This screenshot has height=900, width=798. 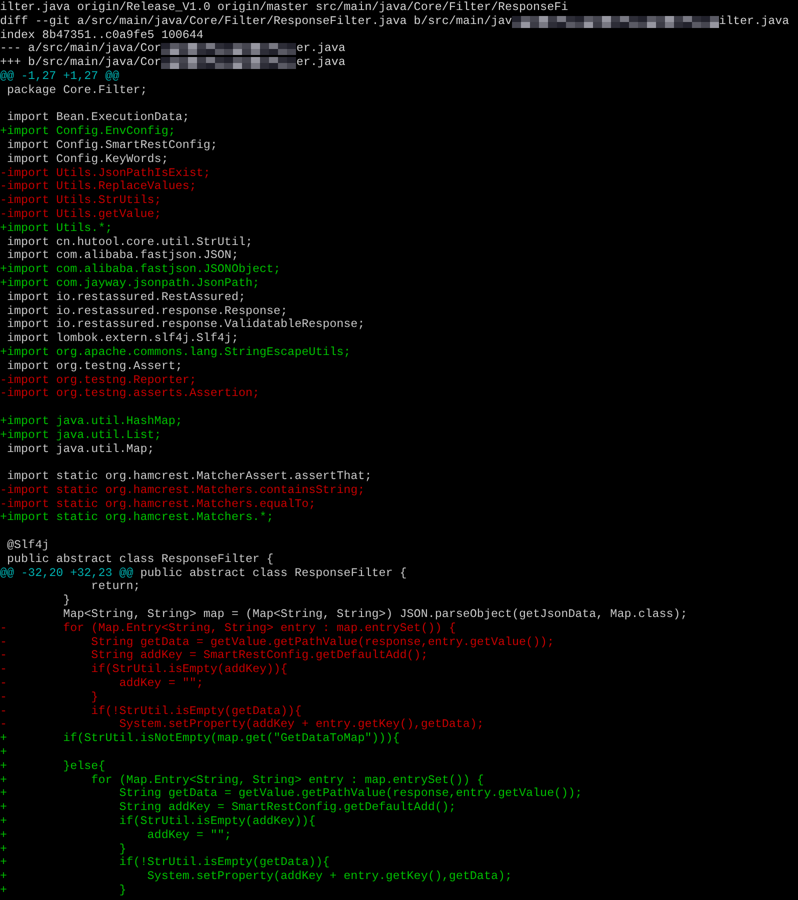 What do you see at coordinates (375, 615) in the screenshot?
I see `context-line: Map<String, String> map = (Map<String, String>) JSON.parseObject(getJsonData, Map.class);` at bounding box center [375, 615].